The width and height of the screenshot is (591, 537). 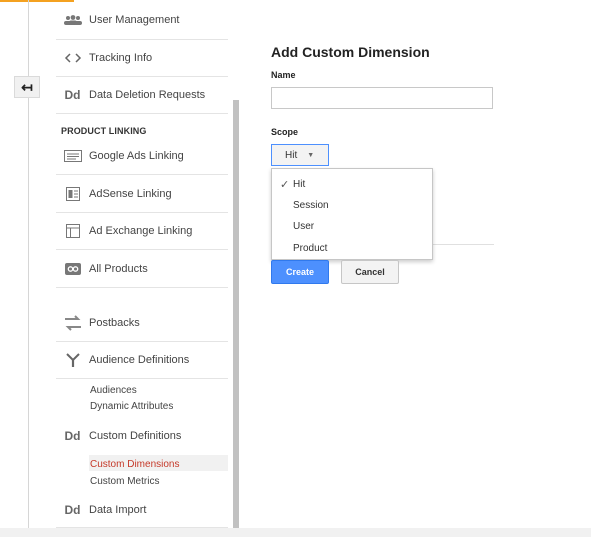 I want to click on scope-selected-value: Hit, so click(x=291, y=155).